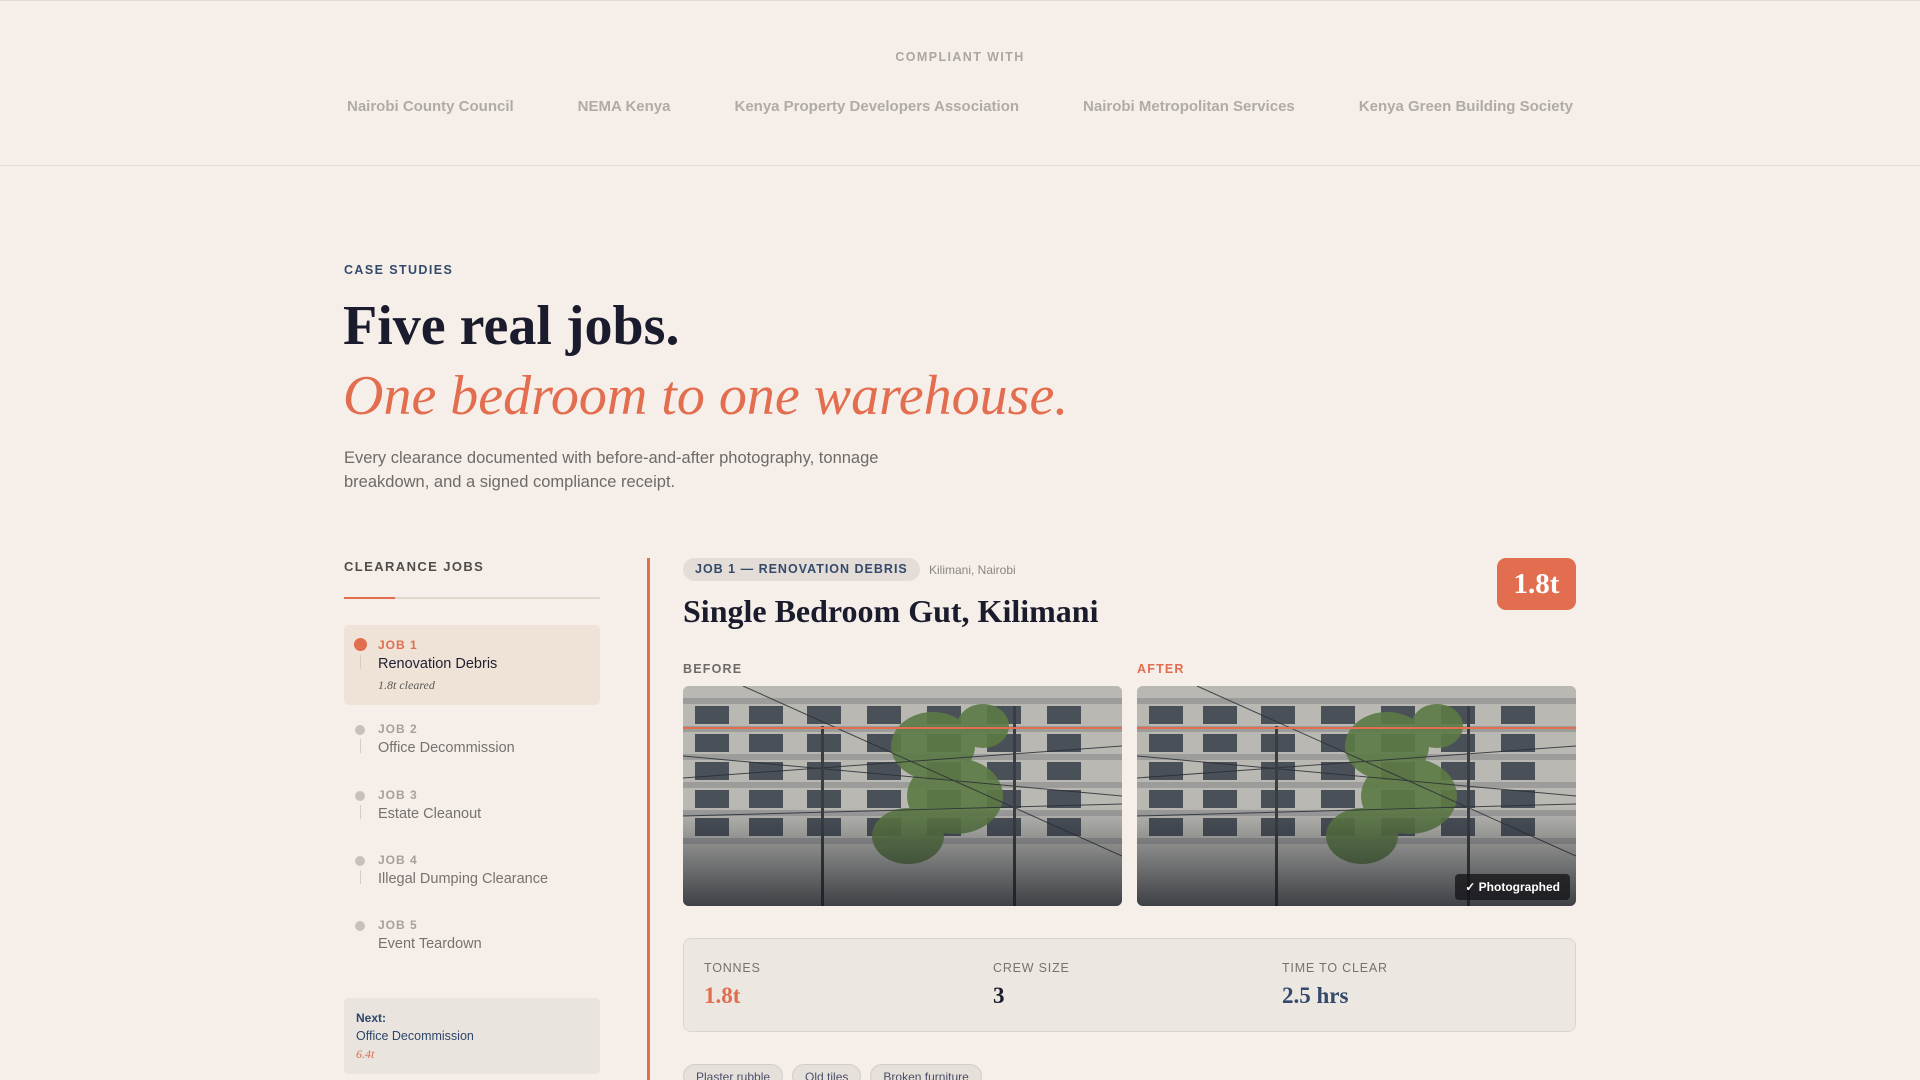 This screenshot has height=1080, width=1920. I want to click on job-item-2: JOB 2 Office Decommission, so click(472, 739).